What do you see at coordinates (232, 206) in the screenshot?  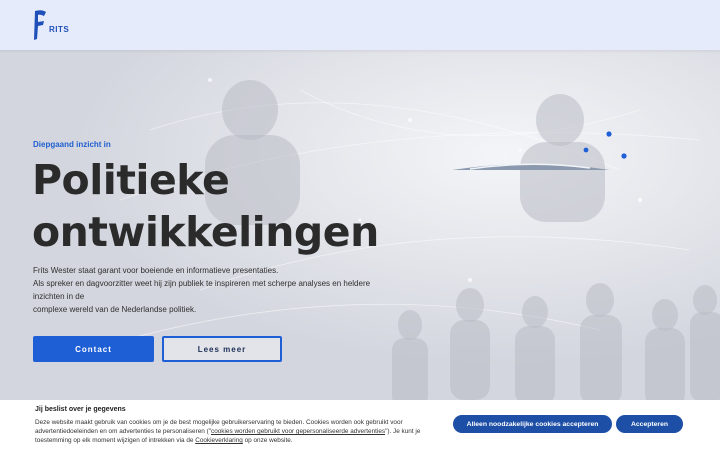 I see `hero-headline: Politieke ontwikkelingen` at bounding box center [232, 206].